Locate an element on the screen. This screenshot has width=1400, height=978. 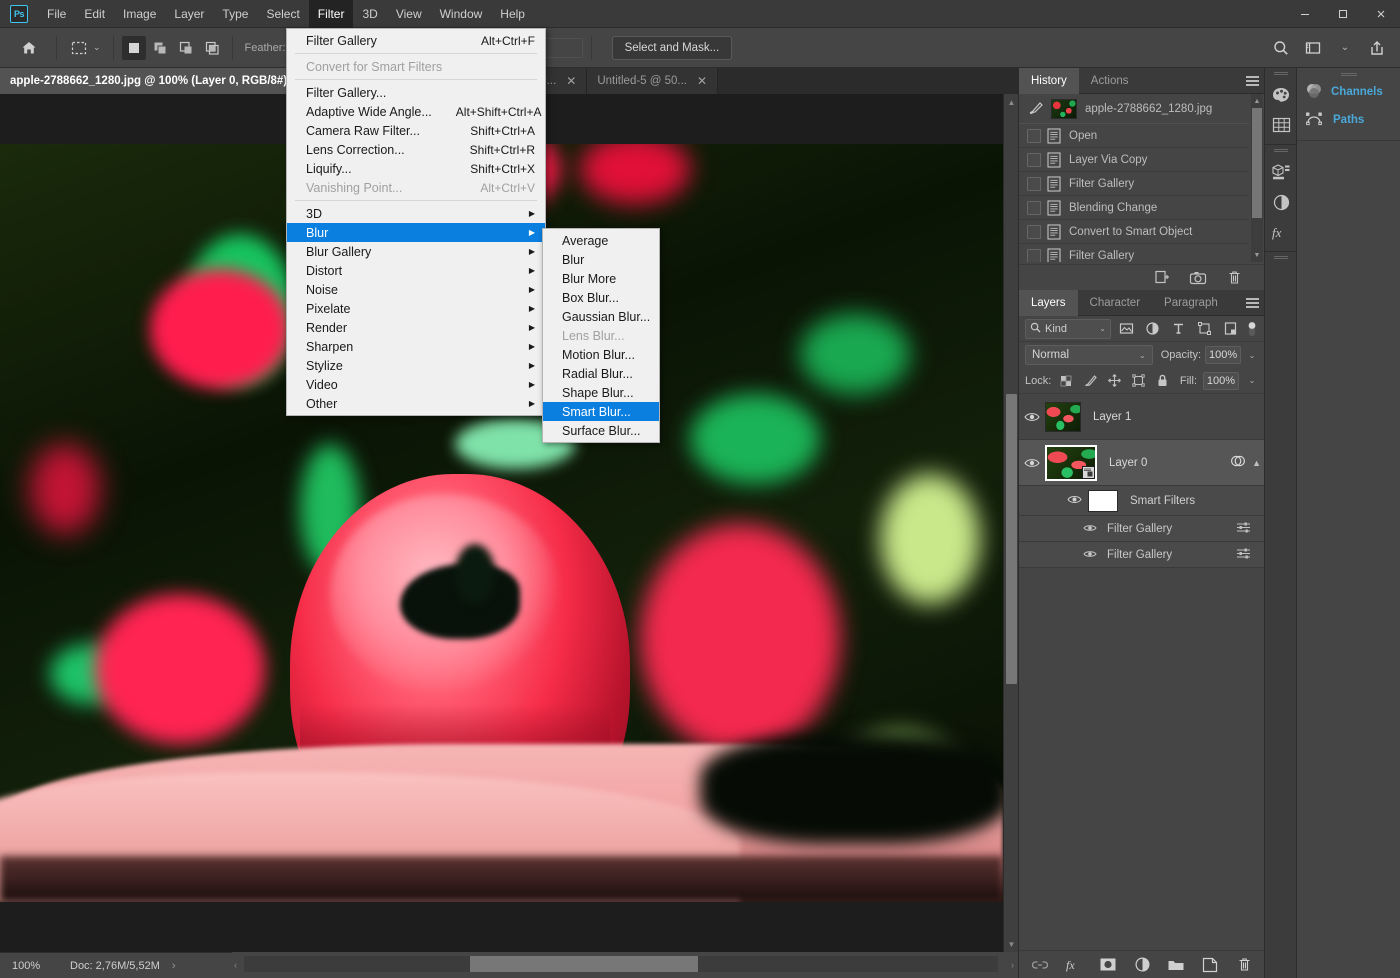
history-brush-icon is located at coordinates (1037, 109).